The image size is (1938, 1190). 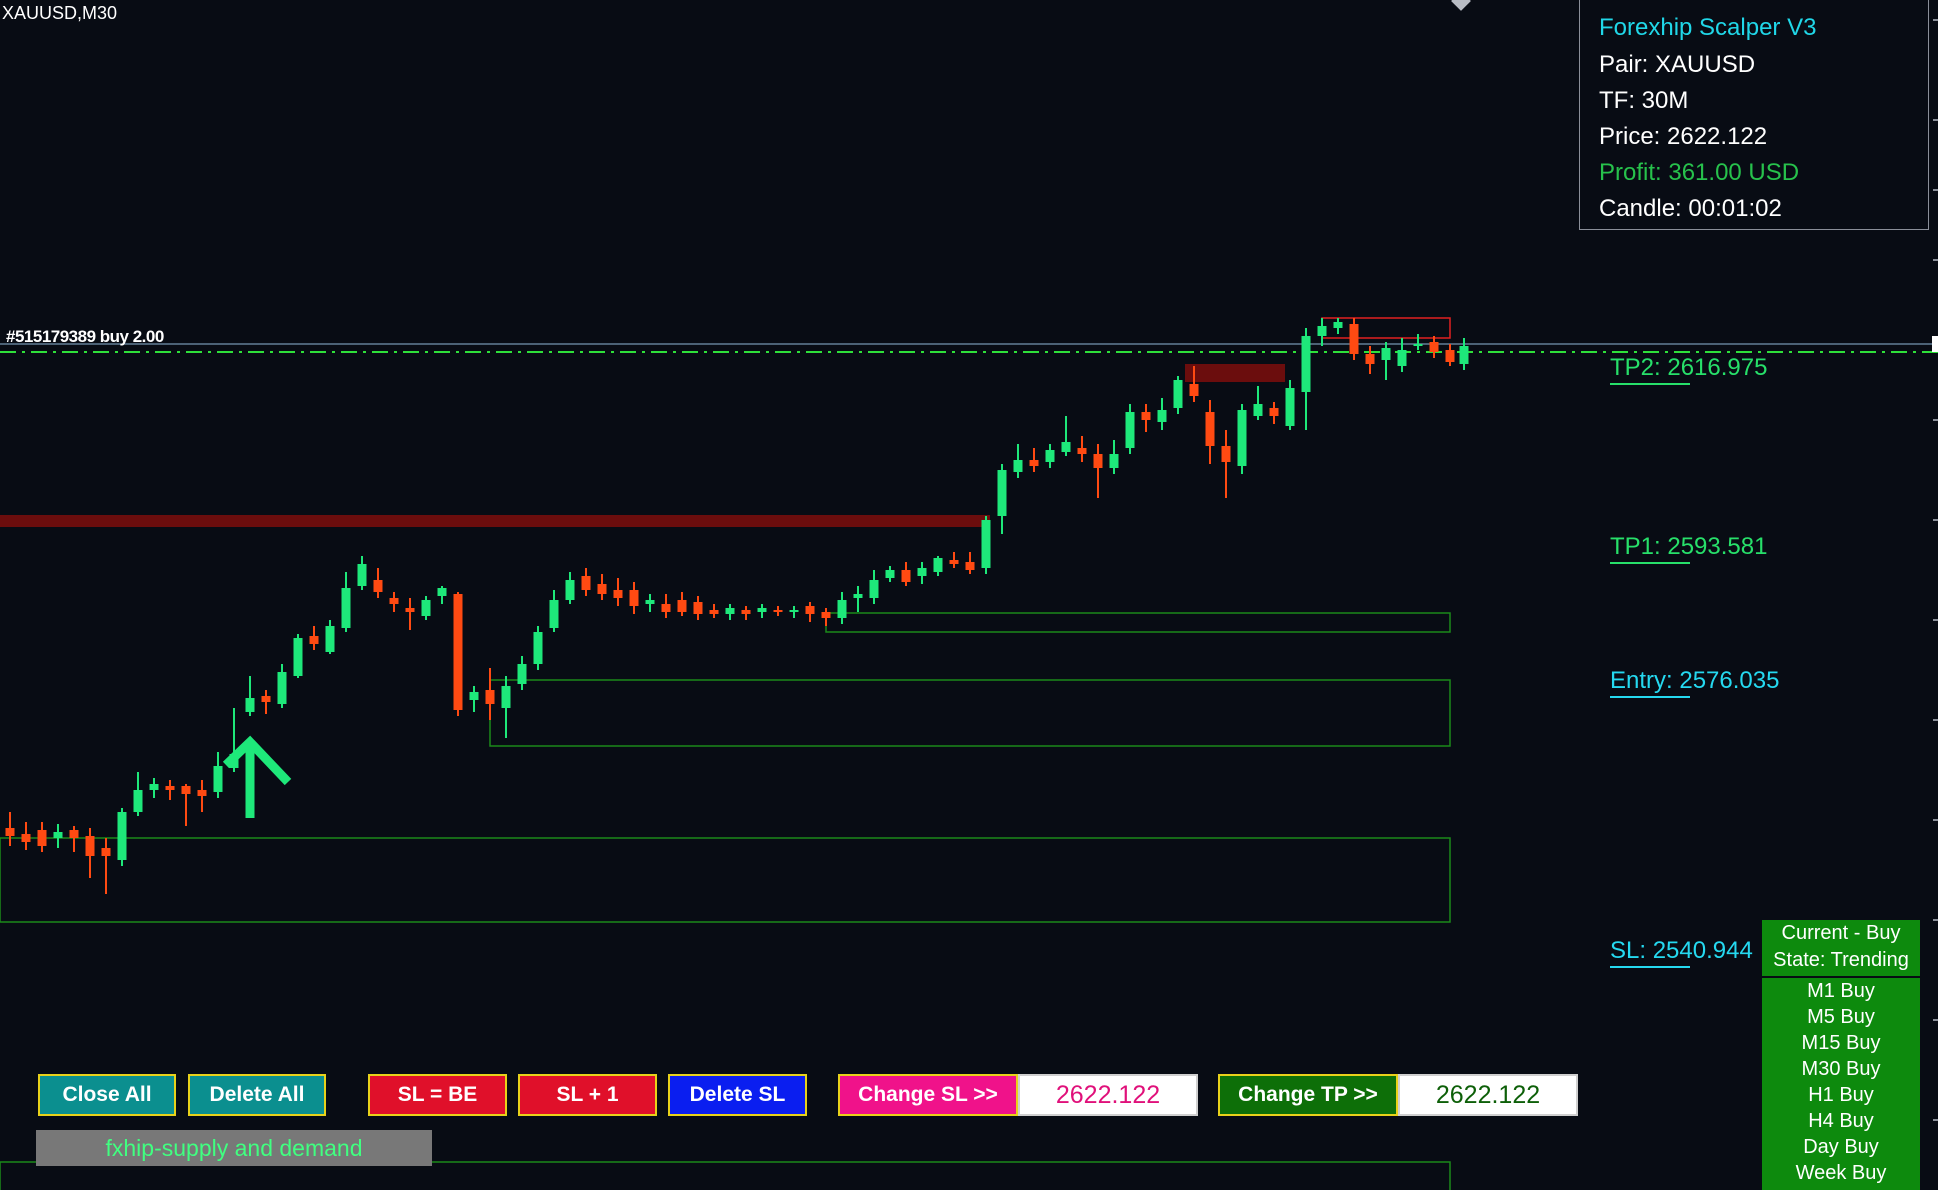 I want to click on change-tp-button: Change TP >>, so click(x=1308, y=1095).